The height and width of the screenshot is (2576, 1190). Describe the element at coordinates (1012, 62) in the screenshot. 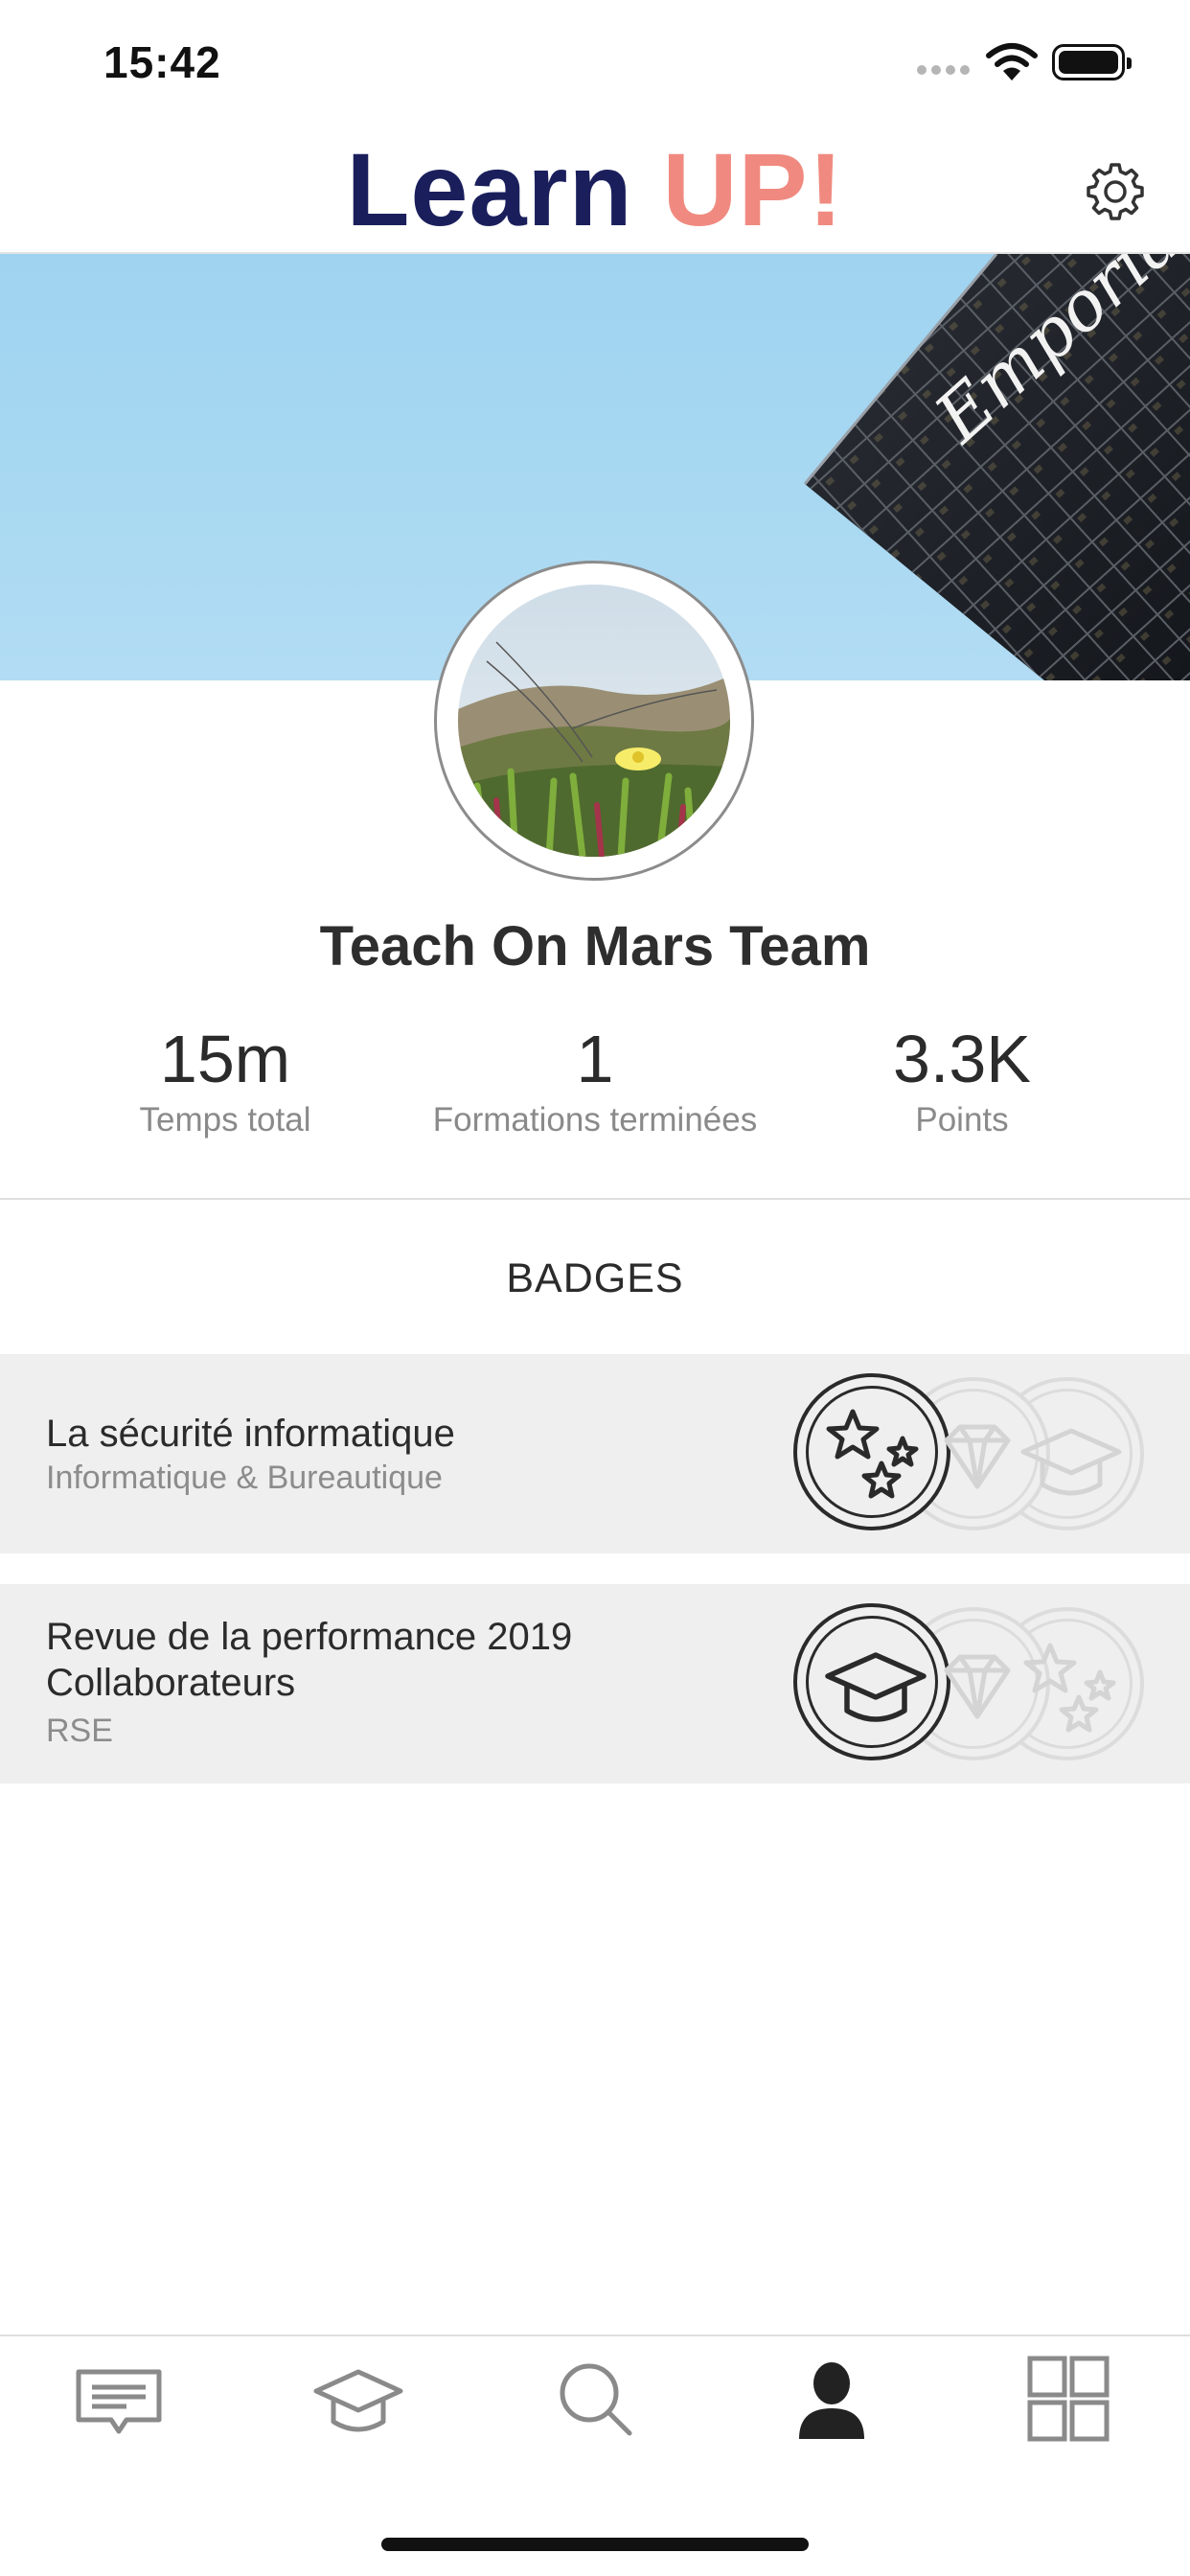

I see `wifi-icon` at that location.